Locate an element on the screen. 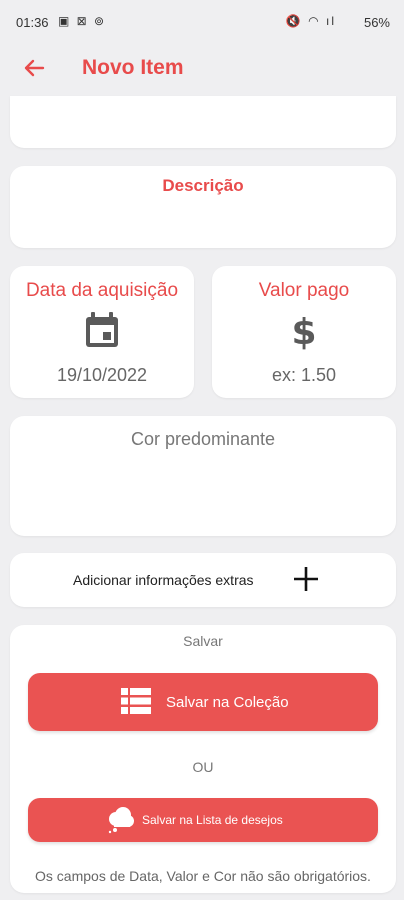 This screenshot has height=900, width=404. plus-icon is located at coordinates (306, 579).